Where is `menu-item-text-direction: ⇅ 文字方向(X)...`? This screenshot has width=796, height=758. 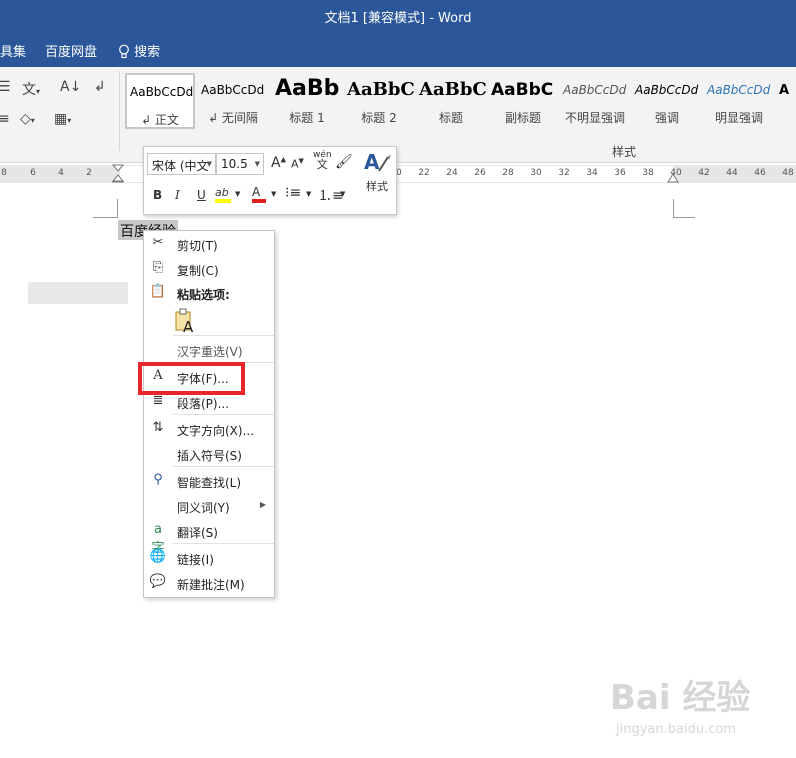
menu-item-text-direction: ⇅ 文字方向(X)... is located at coordinates (209, 429).